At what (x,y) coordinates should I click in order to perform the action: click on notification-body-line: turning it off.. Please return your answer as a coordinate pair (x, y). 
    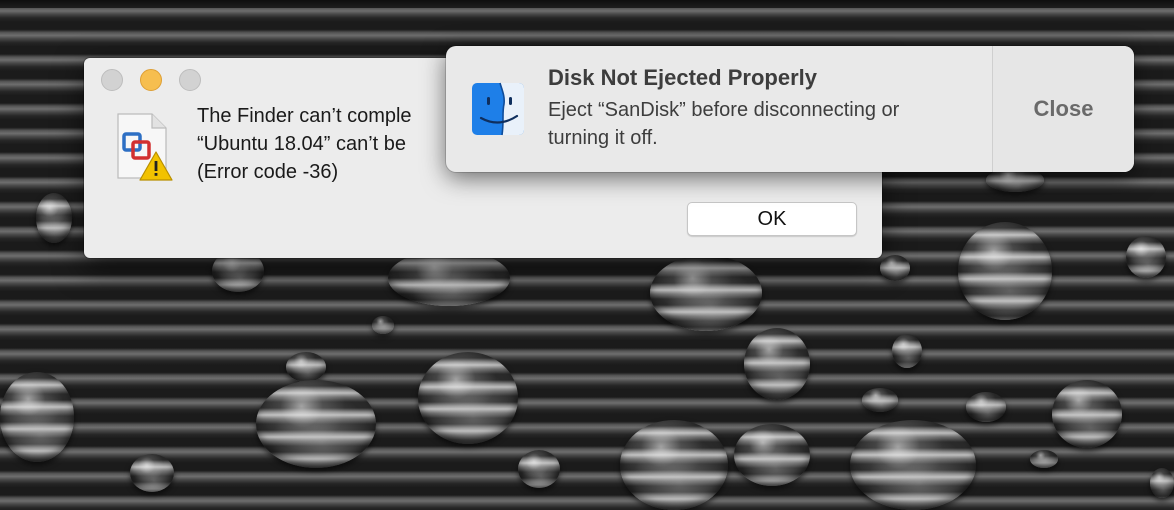
    Looking at the image, I should click on (603, 138).